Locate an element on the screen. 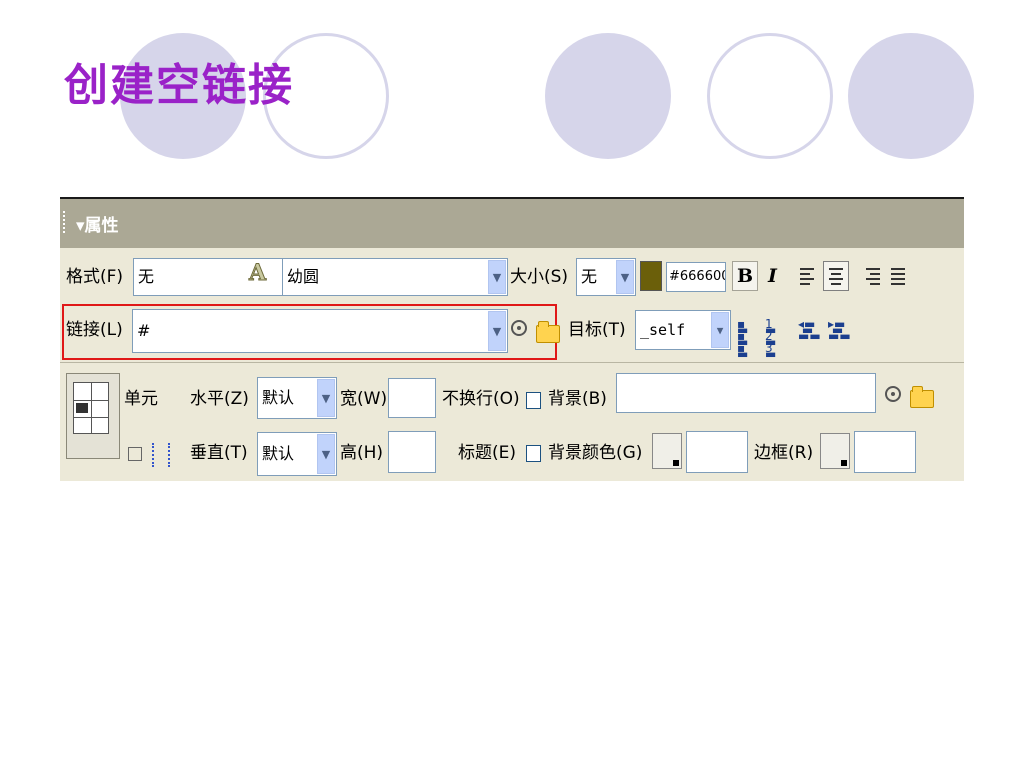 The image size is (1024, 768). target-label: 目标(T) is located at coordinates (597, 330).